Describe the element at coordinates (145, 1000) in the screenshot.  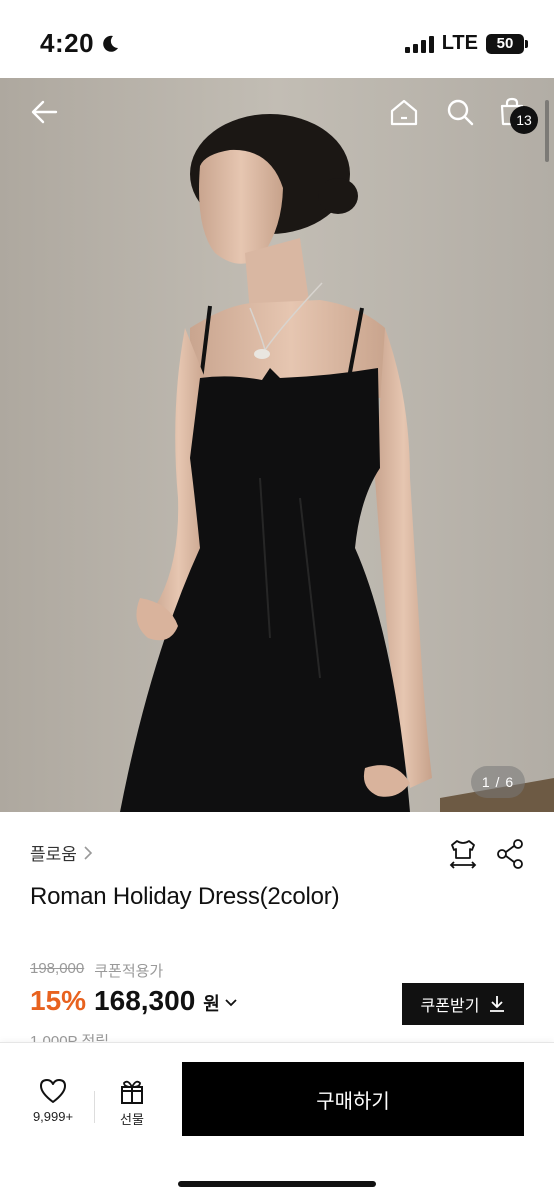
I see `sale-price: 168,300` at that location.